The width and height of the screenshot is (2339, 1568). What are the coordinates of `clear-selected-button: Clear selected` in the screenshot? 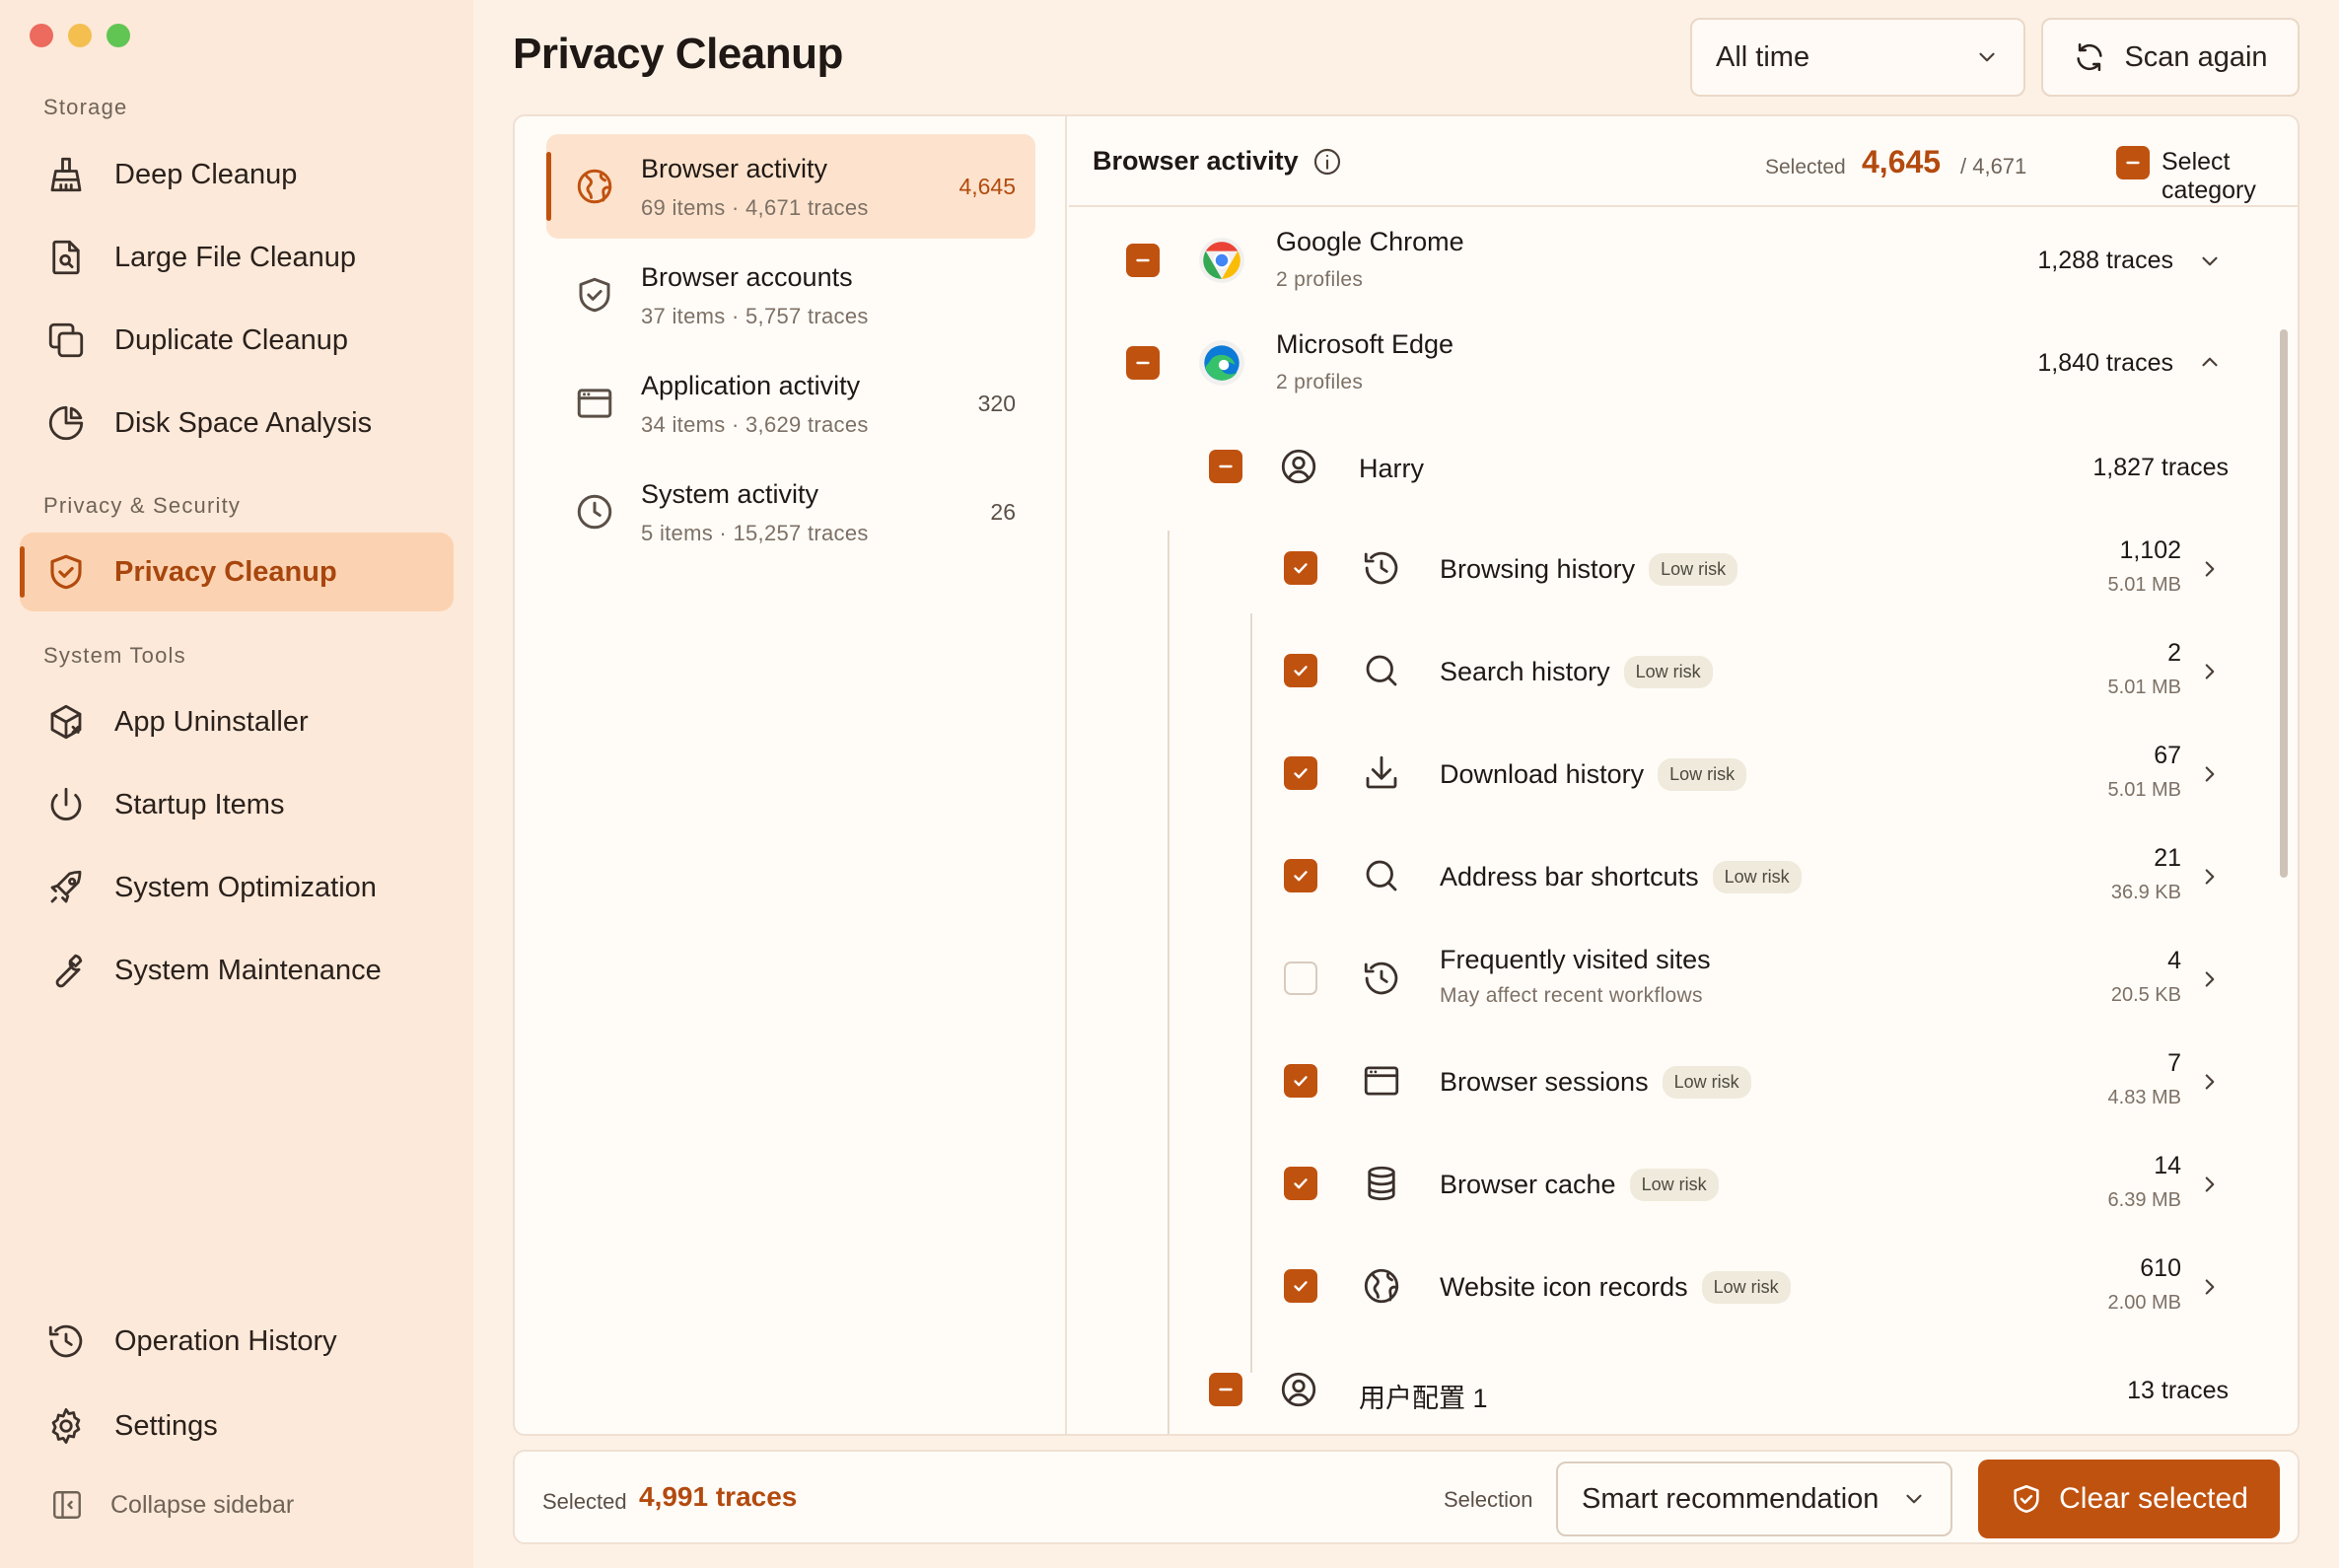 It's located at (2129, 1499).